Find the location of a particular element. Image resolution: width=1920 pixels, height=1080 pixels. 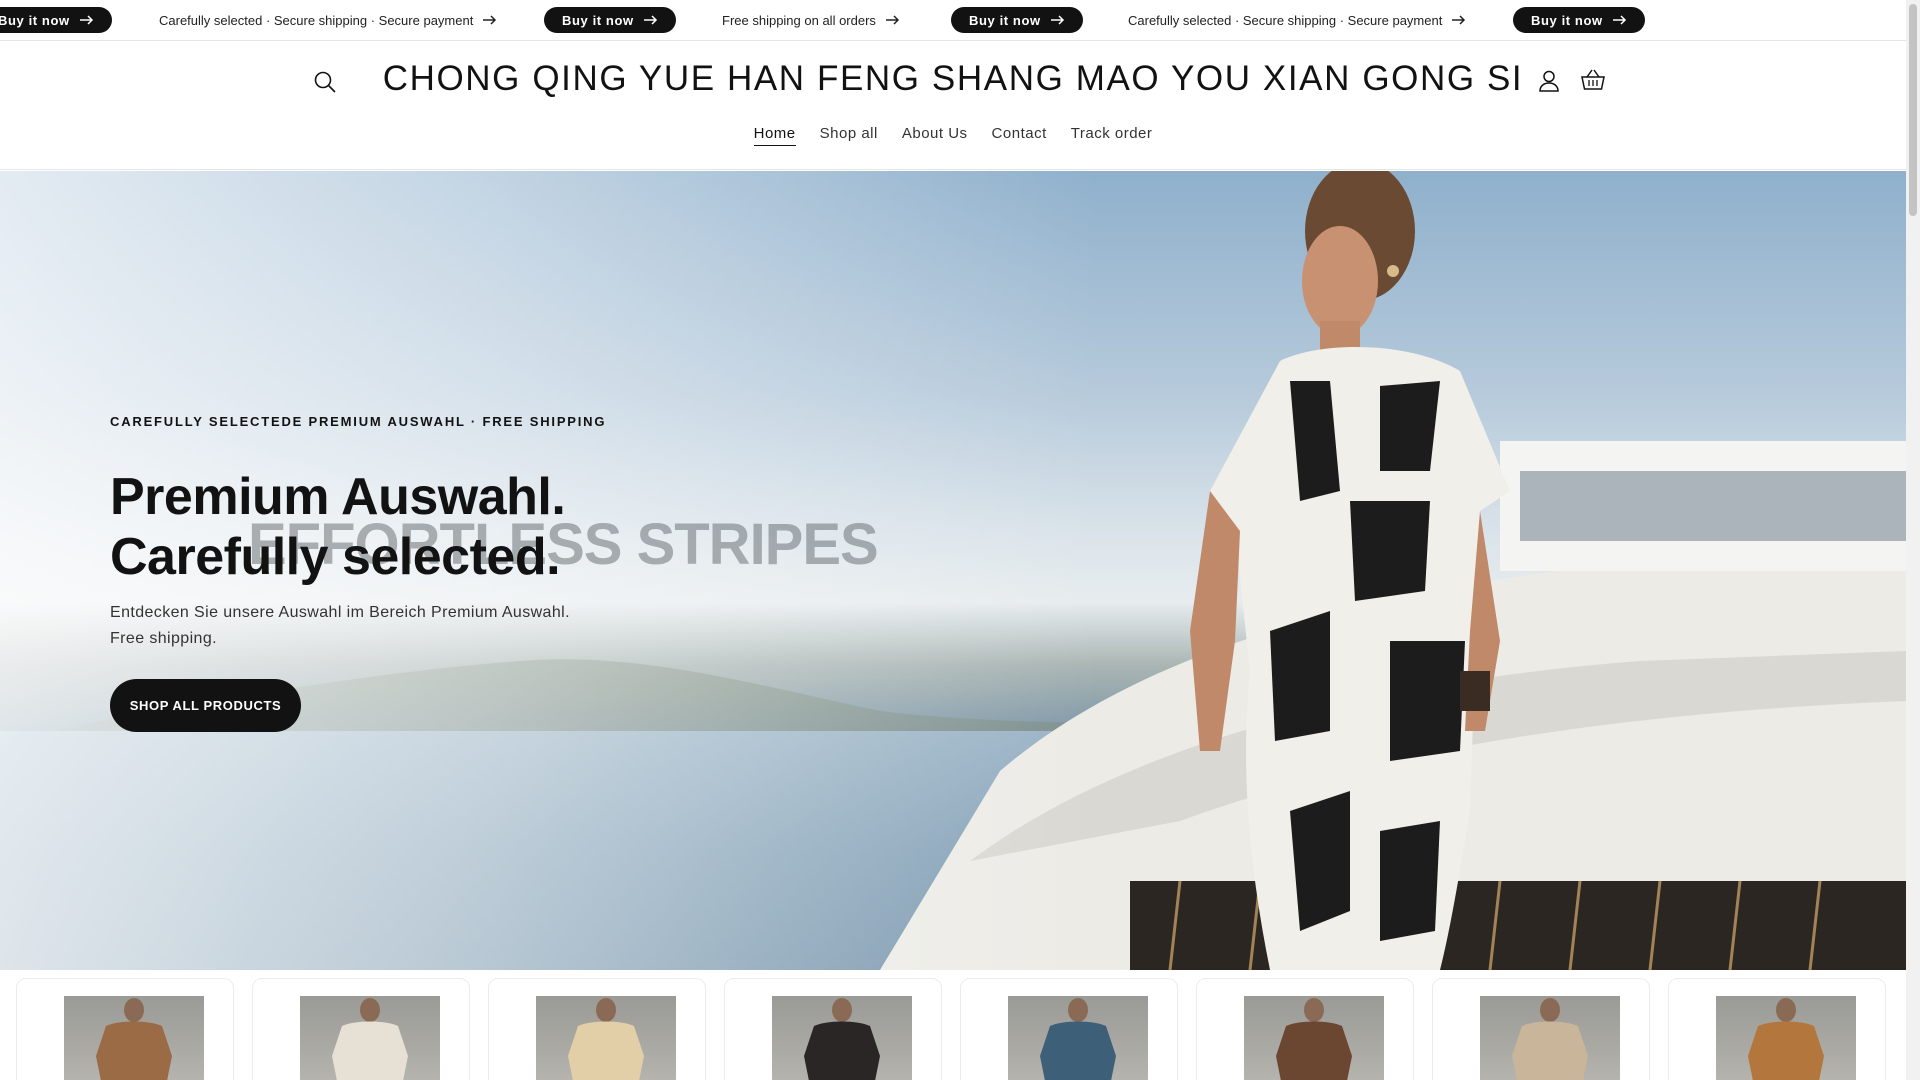

announcement-text: Free shipping on all orders is located at coordinates (799, 20).